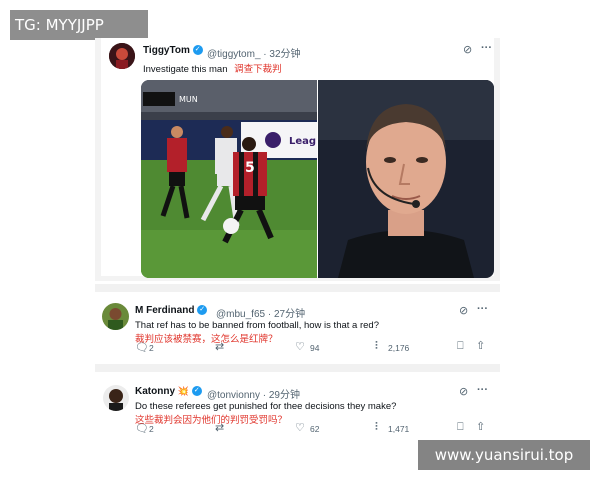 Image resolution: width=600 pixels, height=480 pixels. What do you see at coordinates (79, 25) in the screenshot?
I see `watermark-top-left: TG: MYYJJPP` at bounding box center [79, 25].